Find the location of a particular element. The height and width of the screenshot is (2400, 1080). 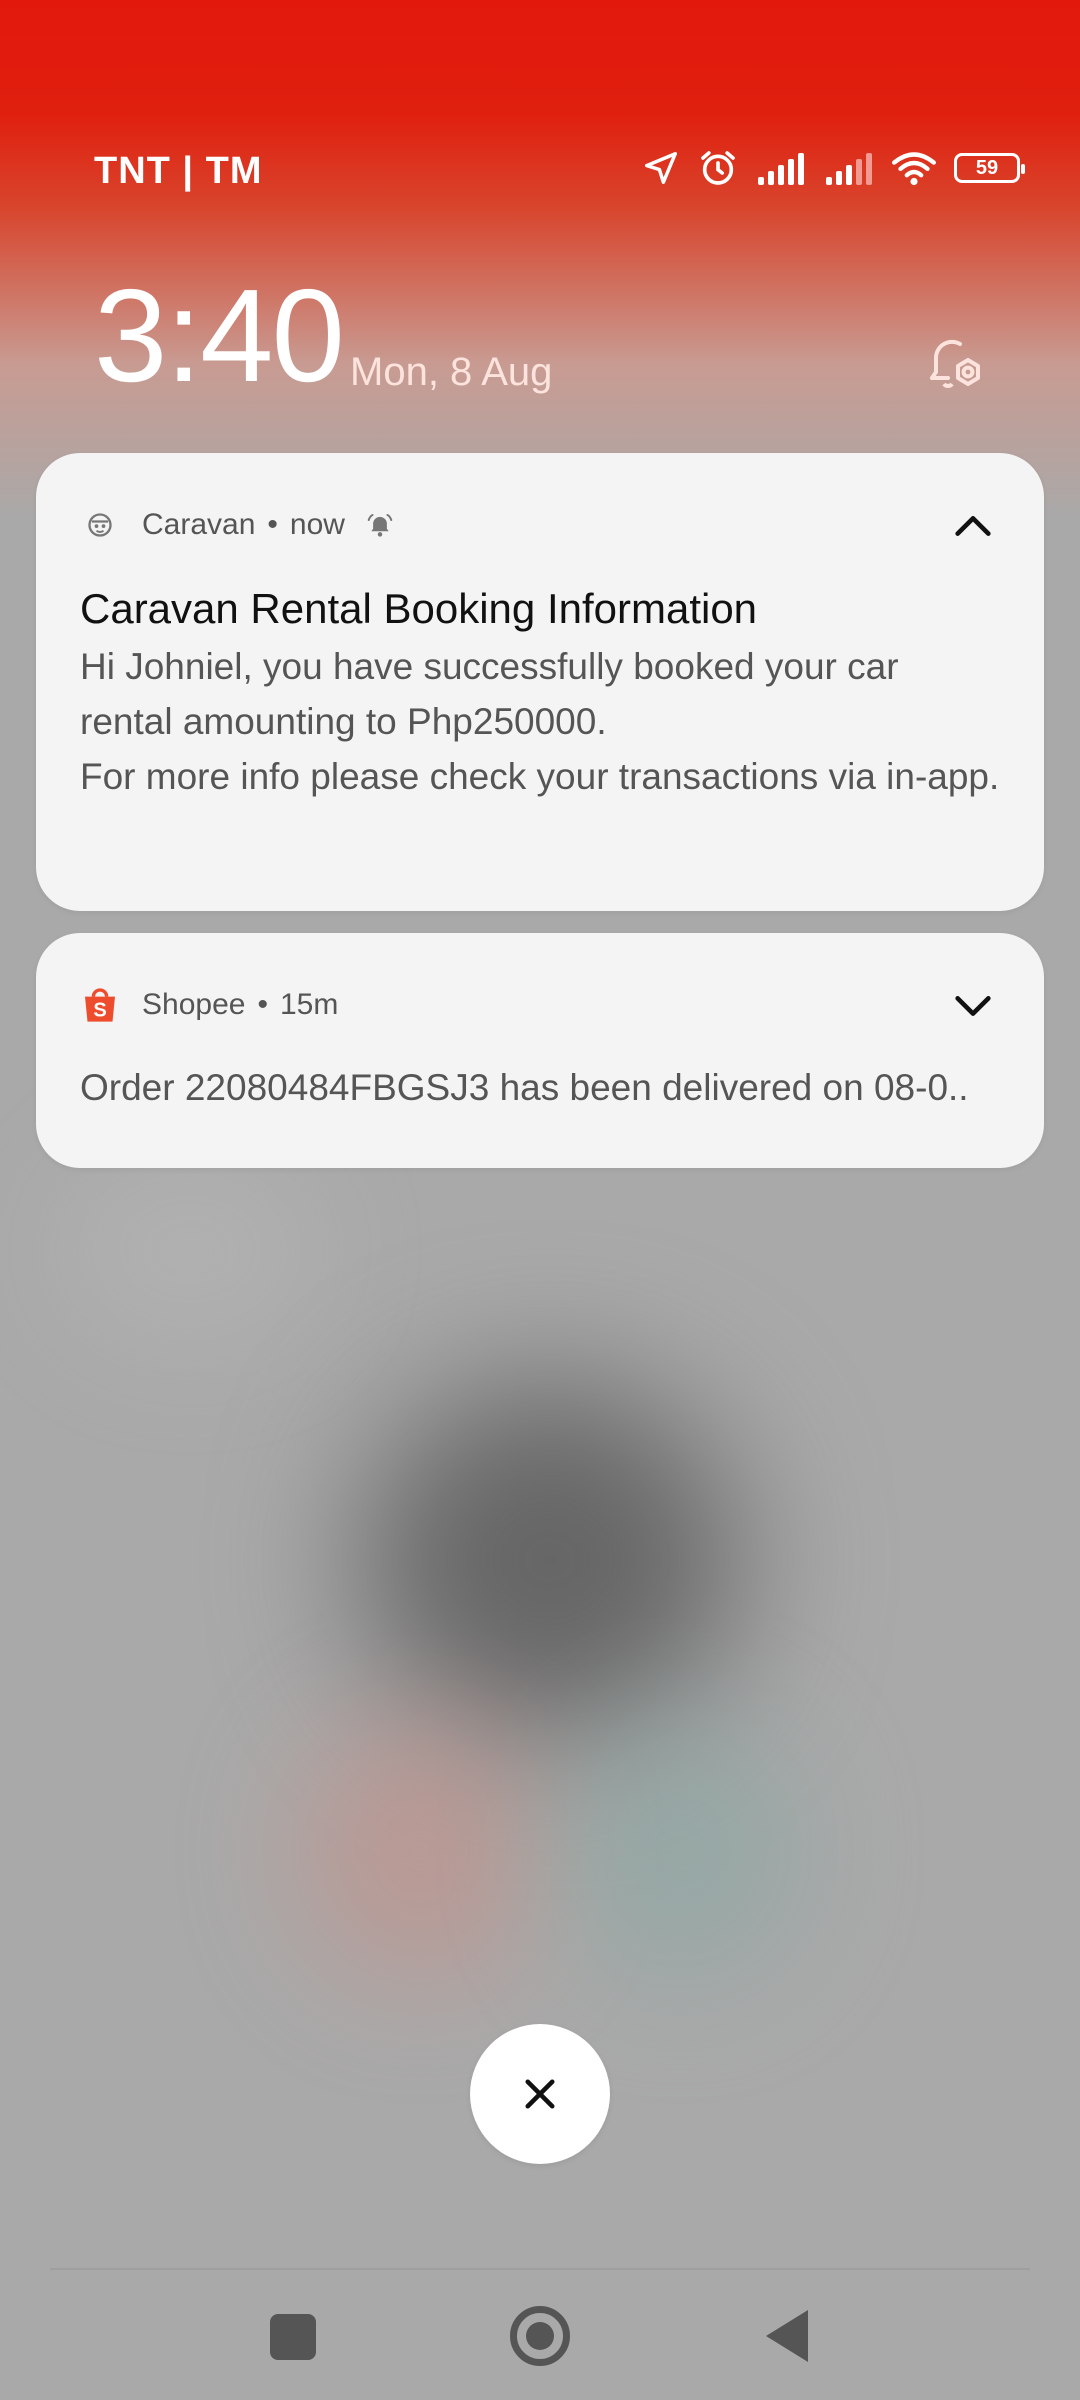

lockscreen-time: 3:40 is located at coordinates (219, 335).